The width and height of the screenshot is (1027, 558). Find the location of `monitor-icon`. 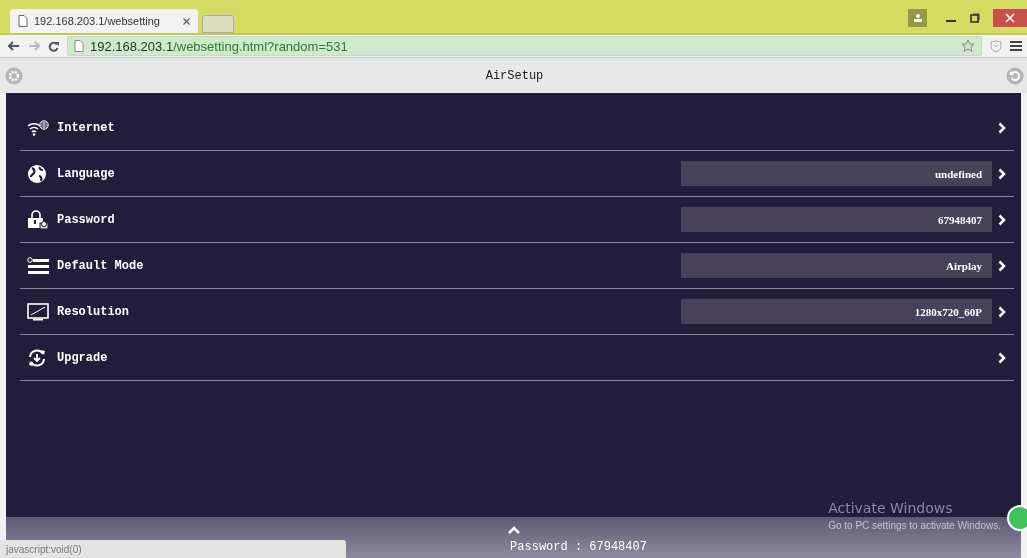

monitor-icon is located at coordinates (38, 311).